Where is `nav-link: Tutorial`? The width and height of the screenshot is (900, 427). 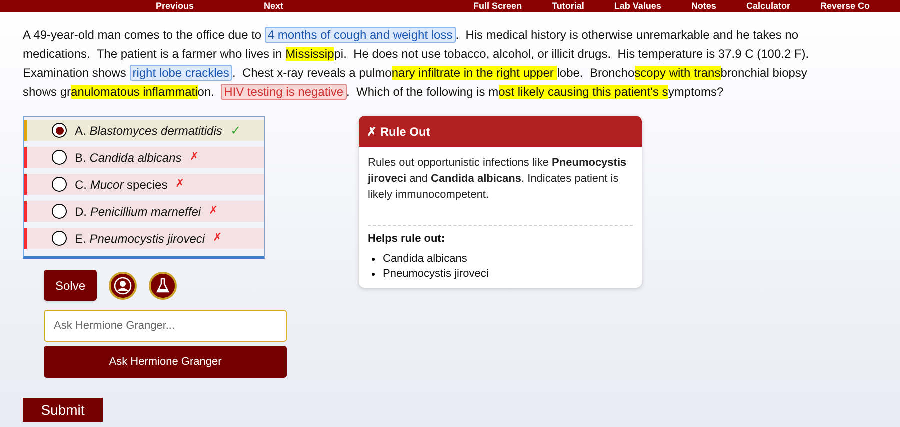 nav-link: Tutorial is located at coordinates (568, 6).